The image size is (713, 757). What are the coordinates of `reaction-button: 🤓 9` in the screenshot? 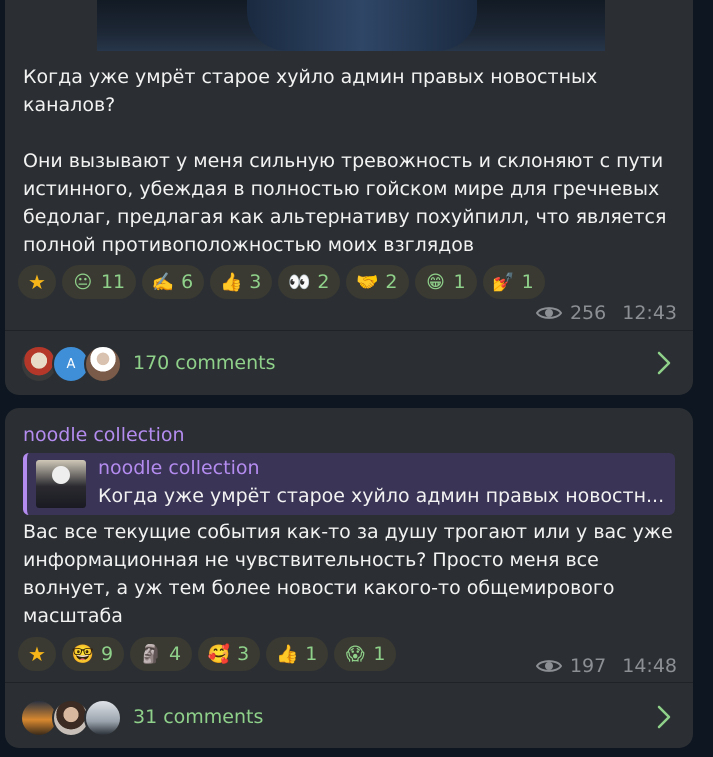 It's located at (93, 654).